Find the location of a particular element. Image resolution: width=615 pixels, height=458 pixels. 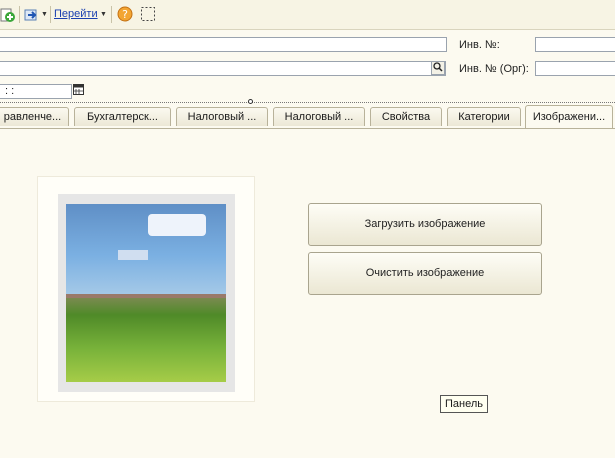

date-value: : : is located at coordinates (10, 91).